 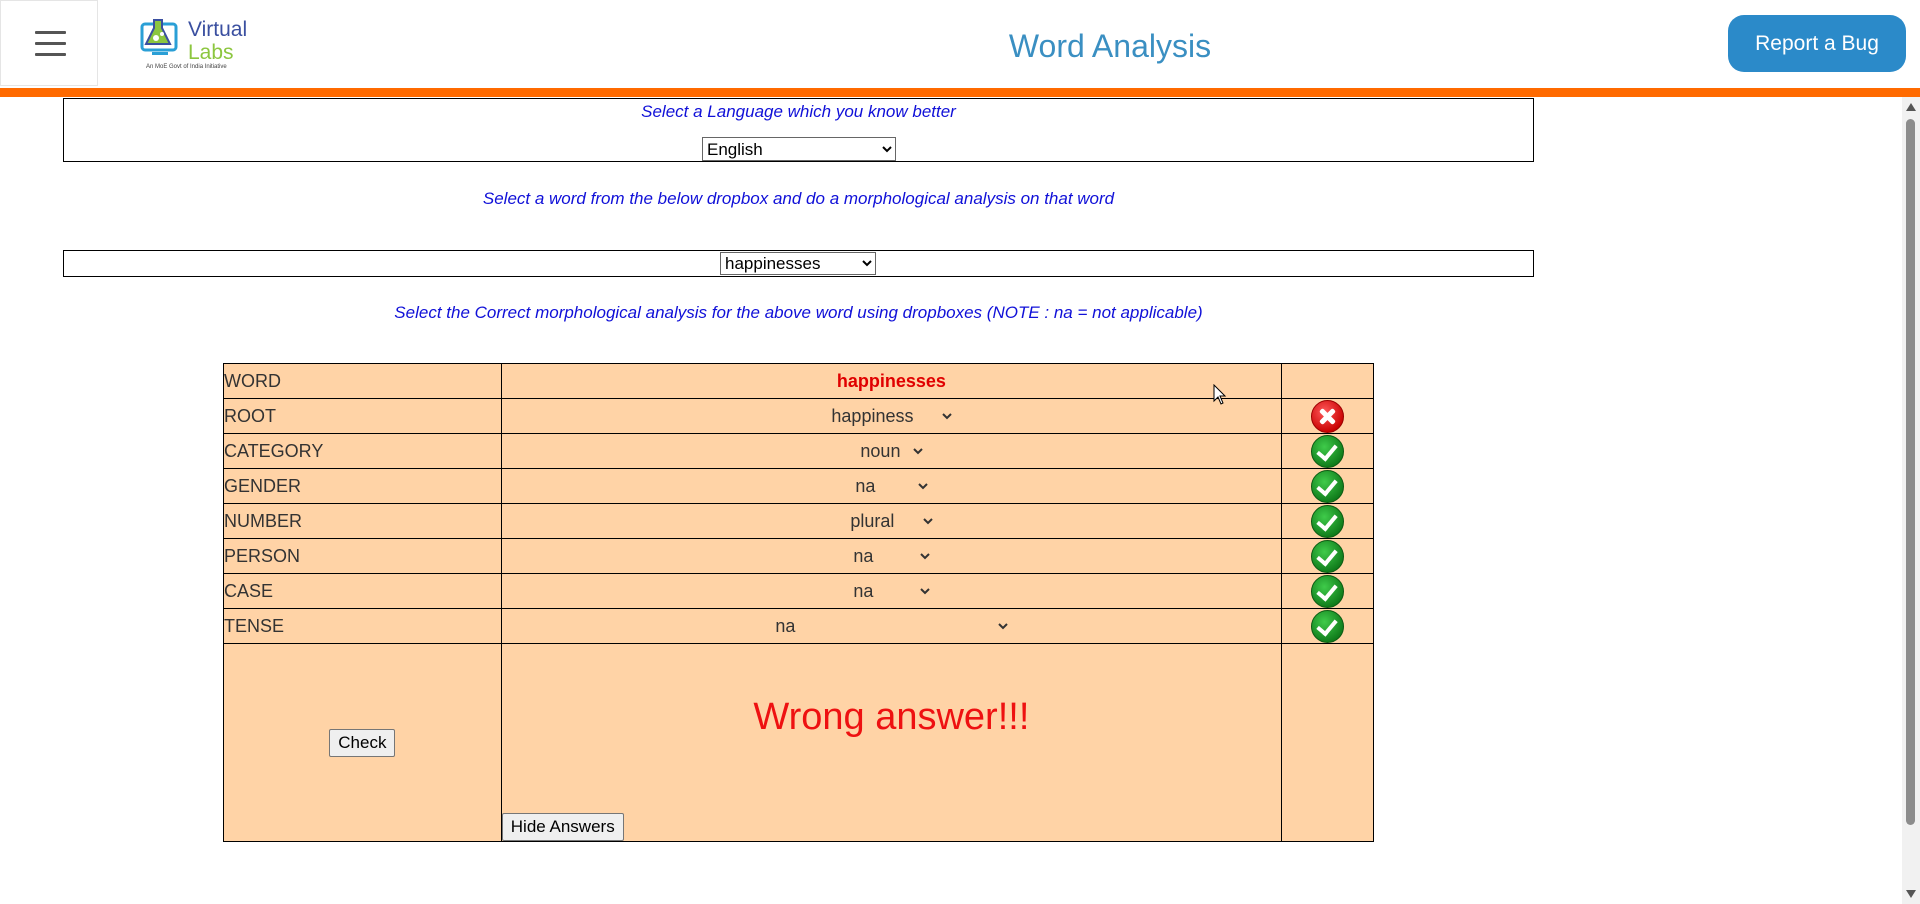 I want to click on logo-text-labs: Labs, so click(x=211, y=52).